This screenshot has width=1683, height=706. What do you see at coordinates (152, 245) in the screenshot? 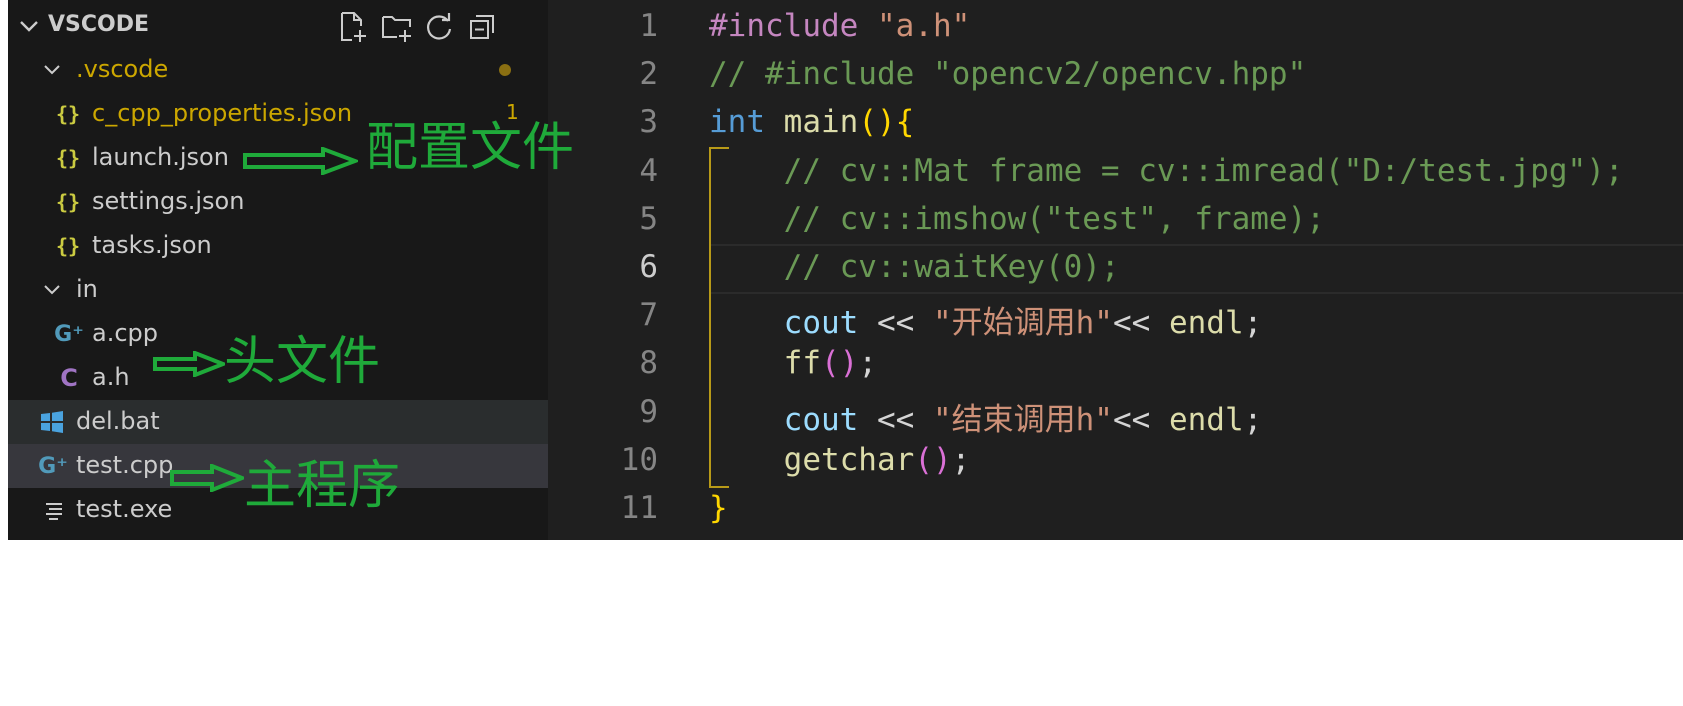
I see `tree-item-label: tasks.json` at bounding box center [152, 245].